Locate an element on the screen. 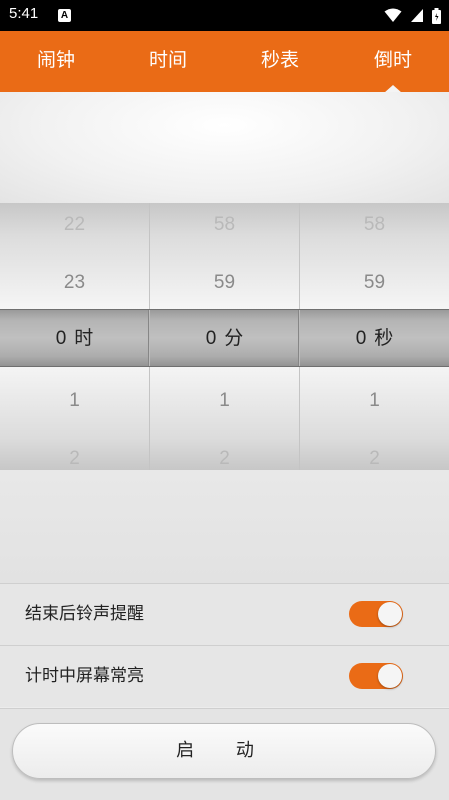 The image size is (449, 800). tab-countdown: 倒时 is located at coordinates (393, 61).